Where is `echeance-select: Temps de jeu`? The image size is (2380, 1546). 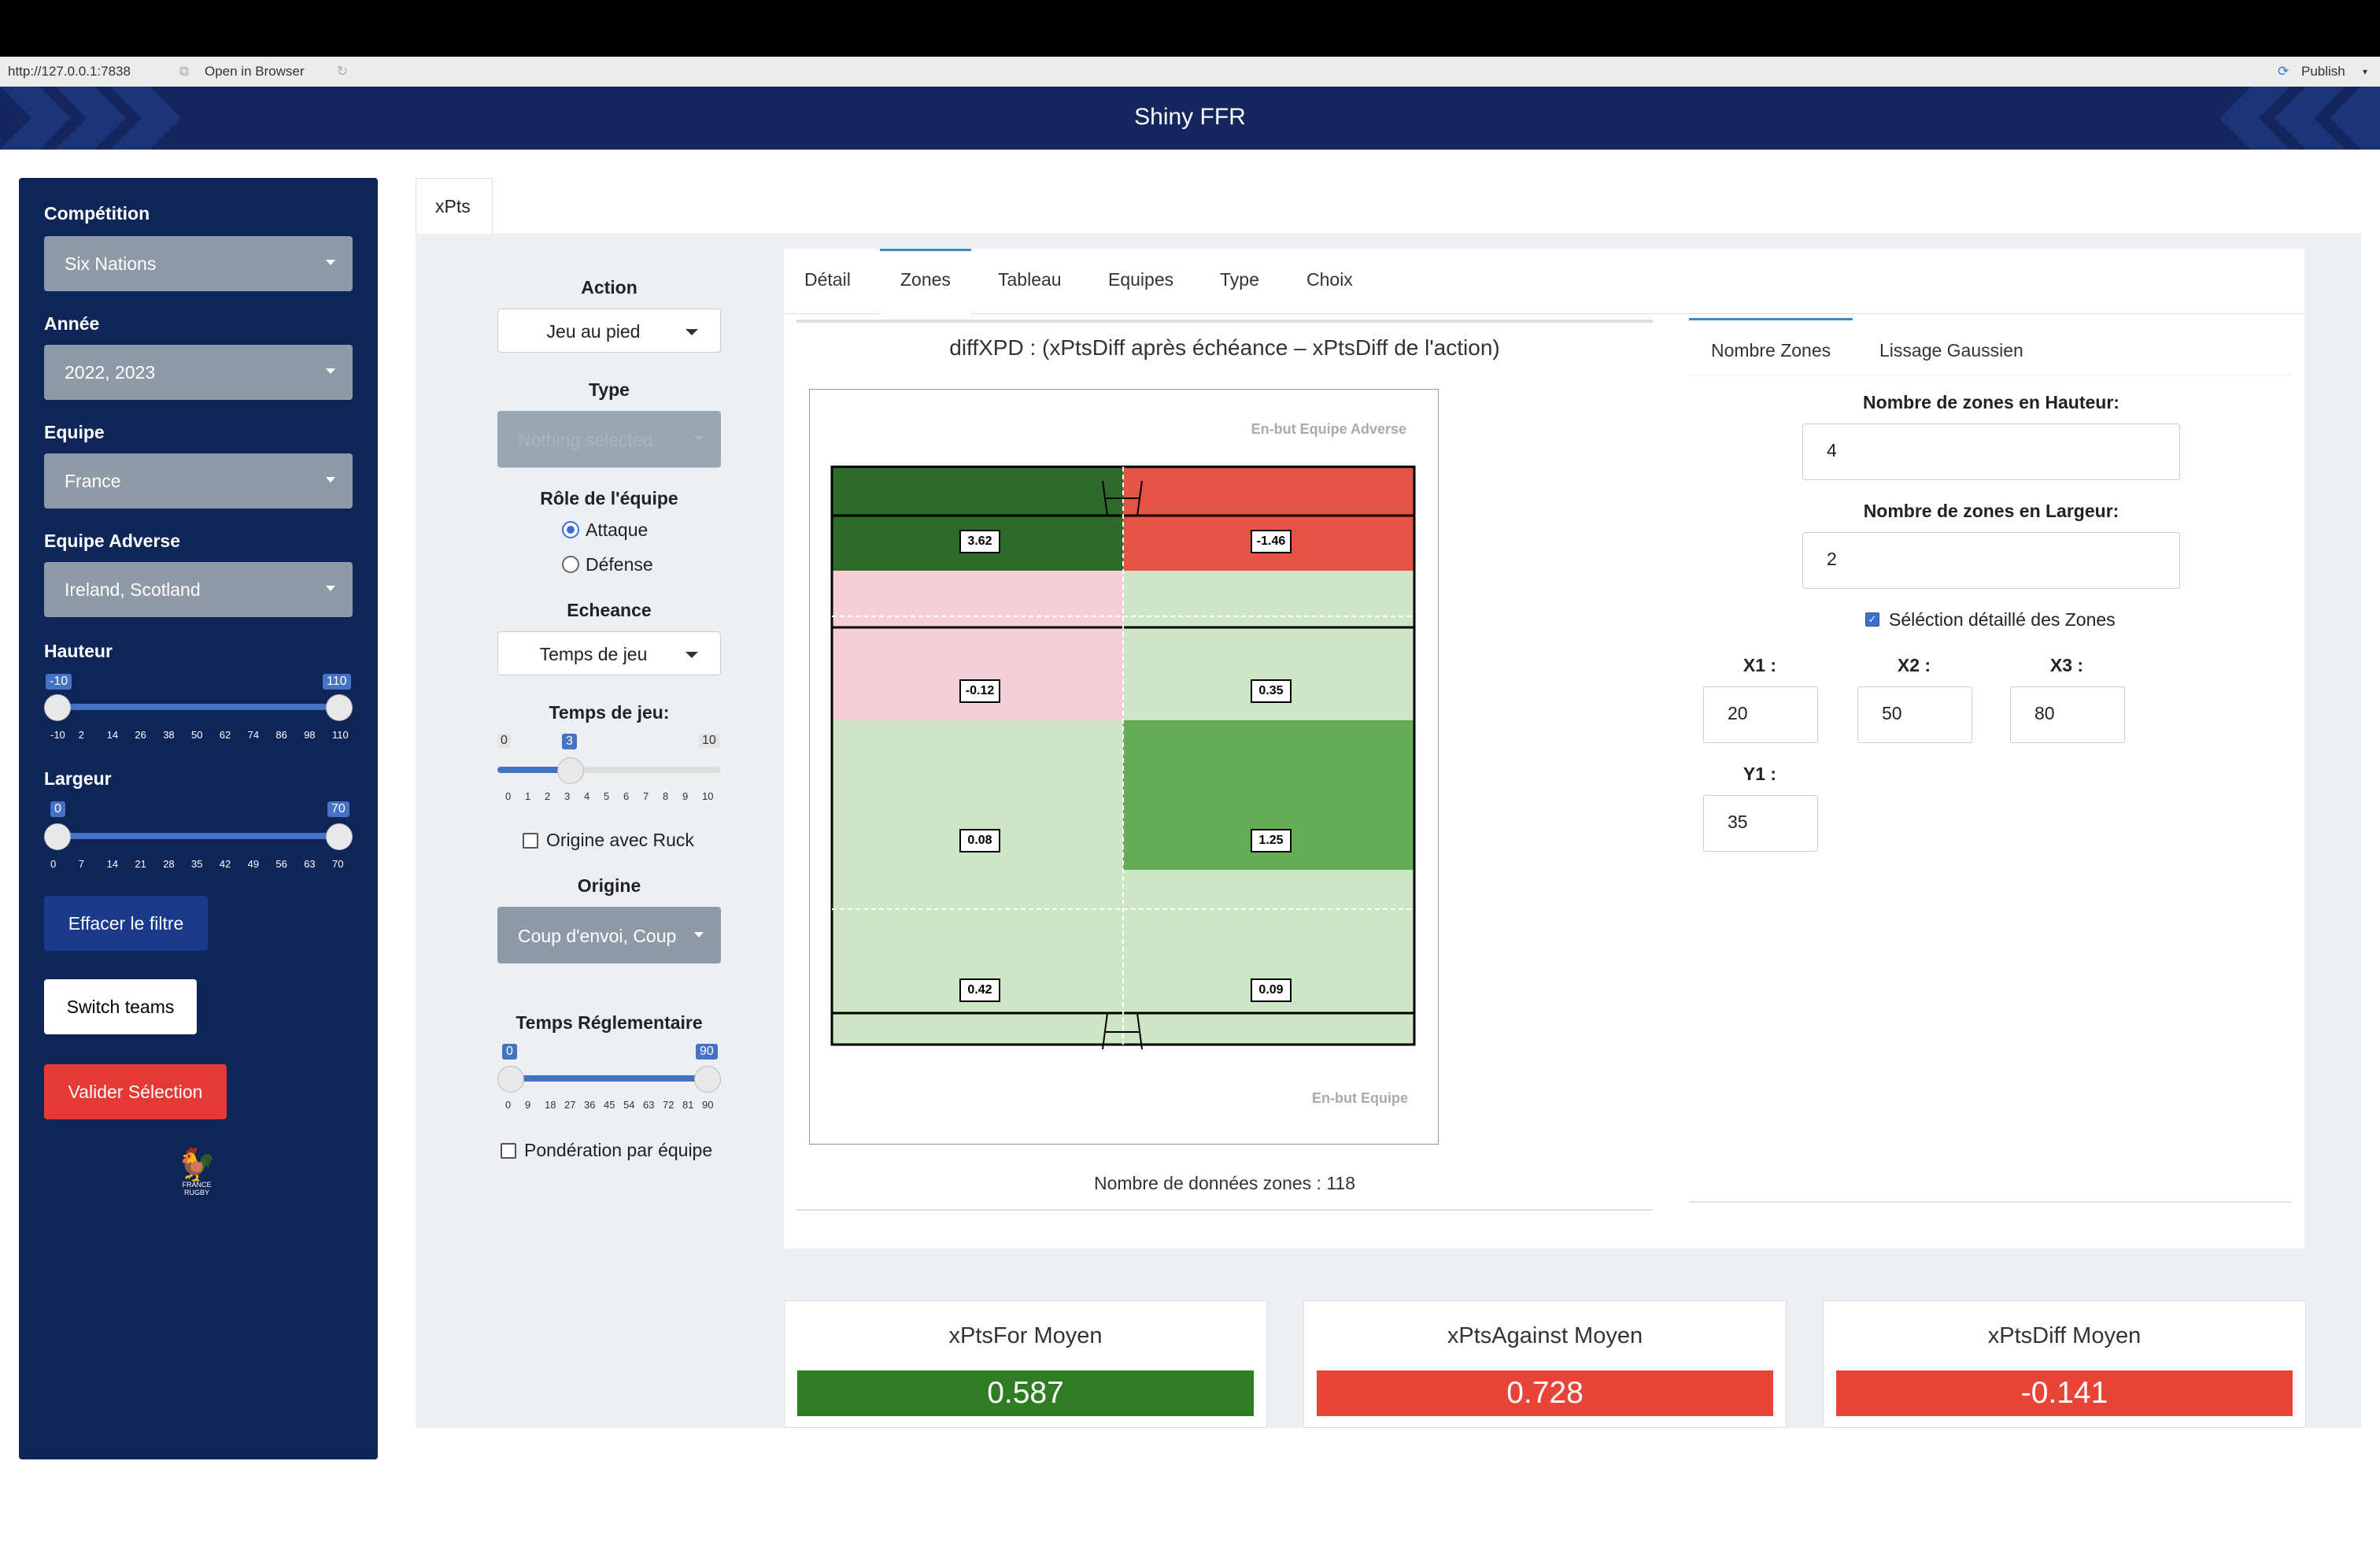 echeance-select: Temps de jeu is located at coordinates (609, 653).